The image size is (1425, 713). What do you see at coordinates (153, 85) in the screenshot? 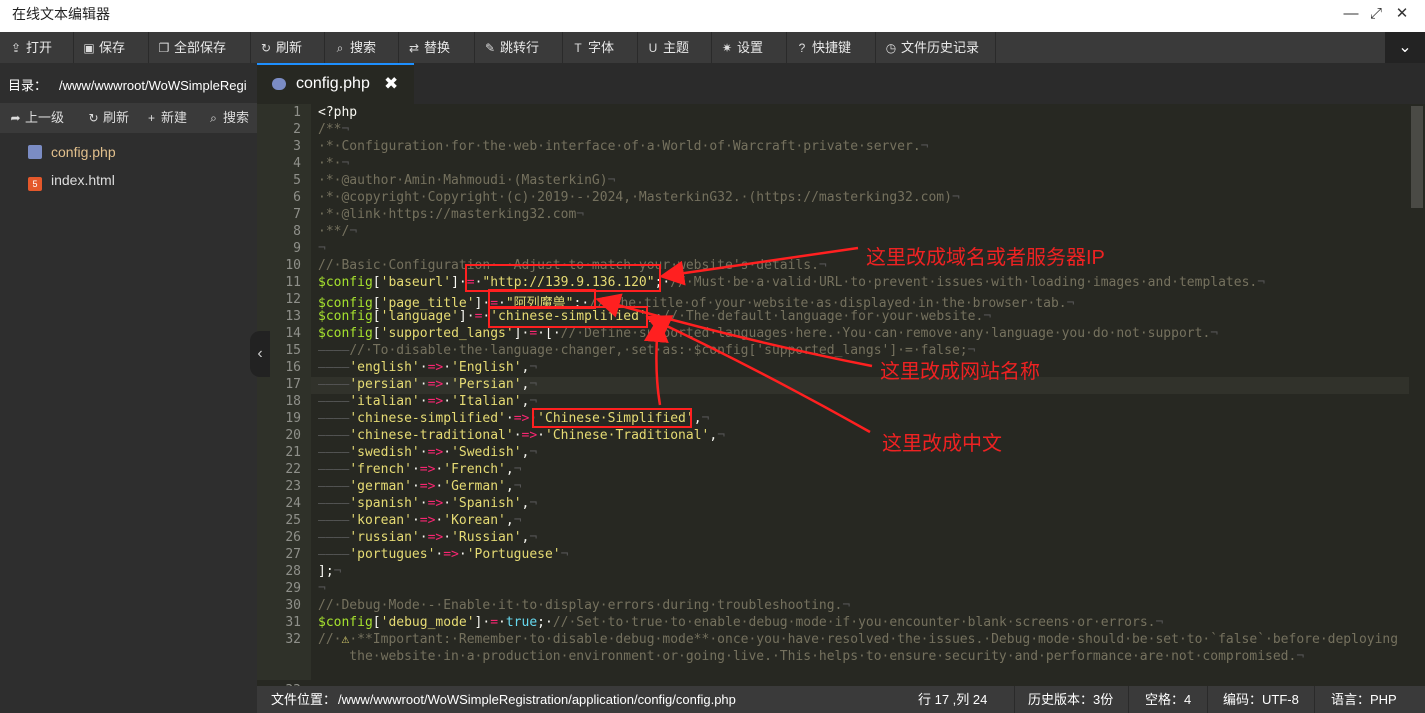
I see `directory-path-value: /www/wwwroot/WoWSimpleRegi` at bounding box center [153, 85].